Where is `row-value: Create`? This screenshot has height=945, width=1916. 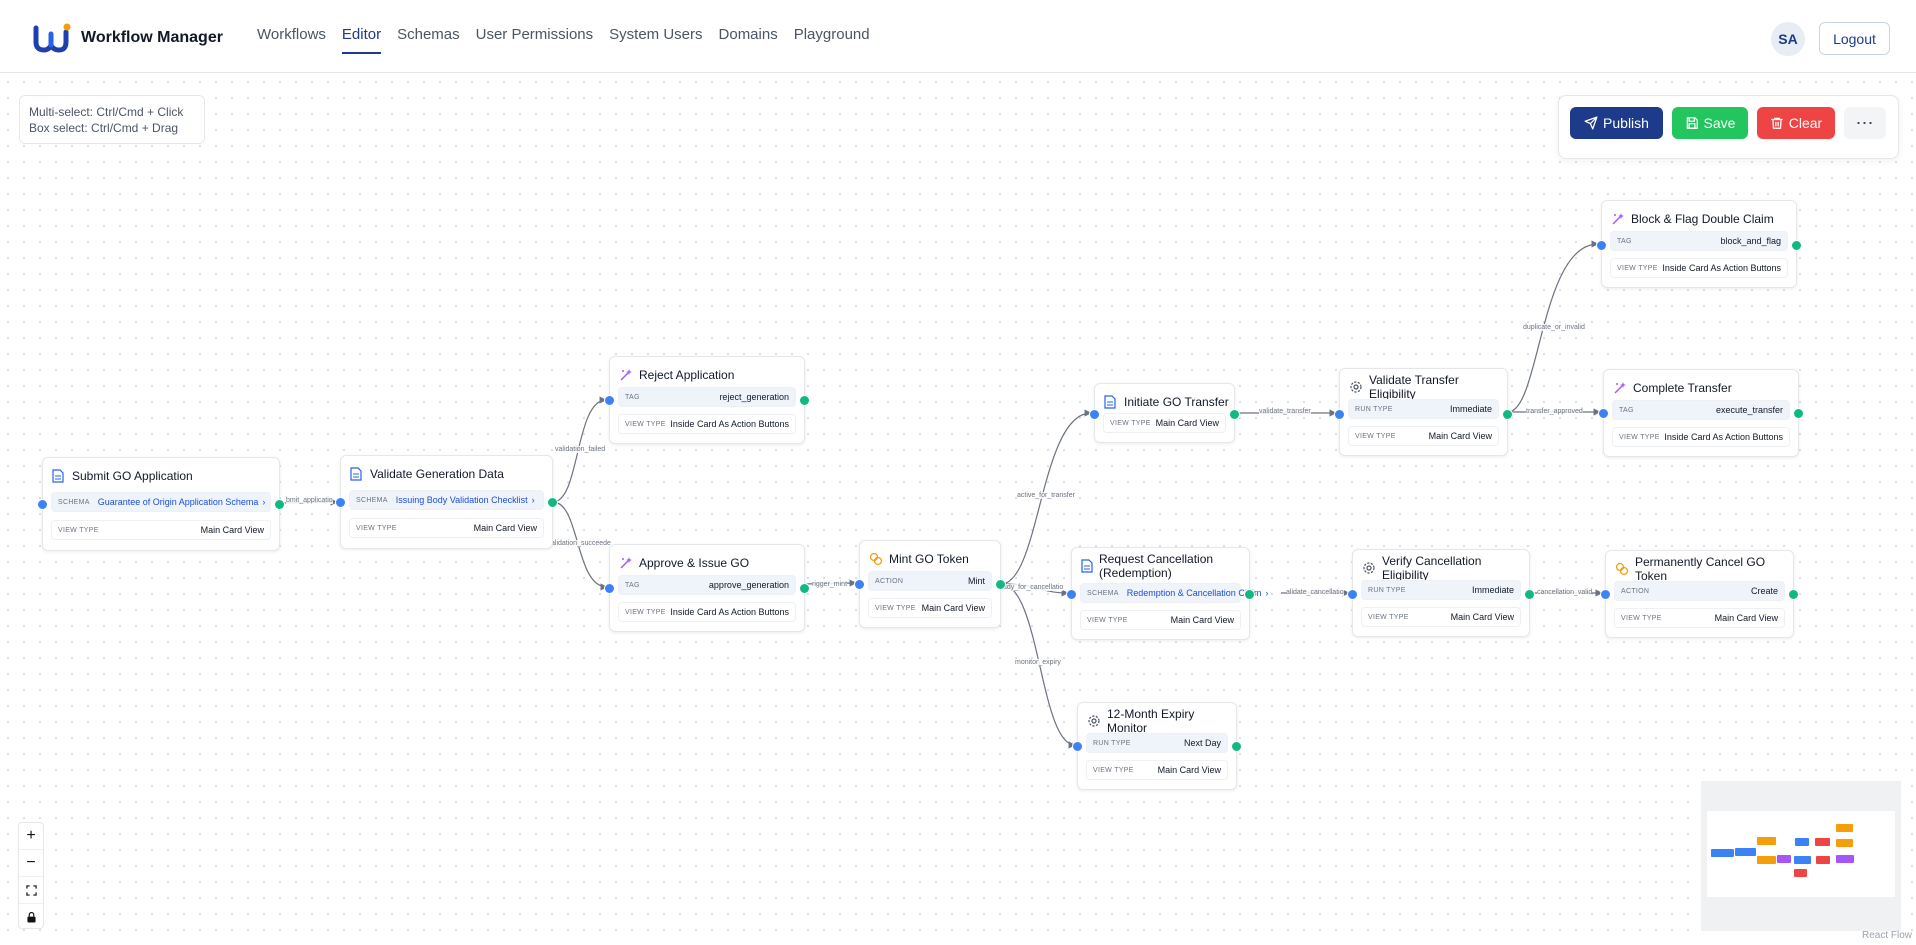
row-value: Create is located at coordinates (1764, 591).